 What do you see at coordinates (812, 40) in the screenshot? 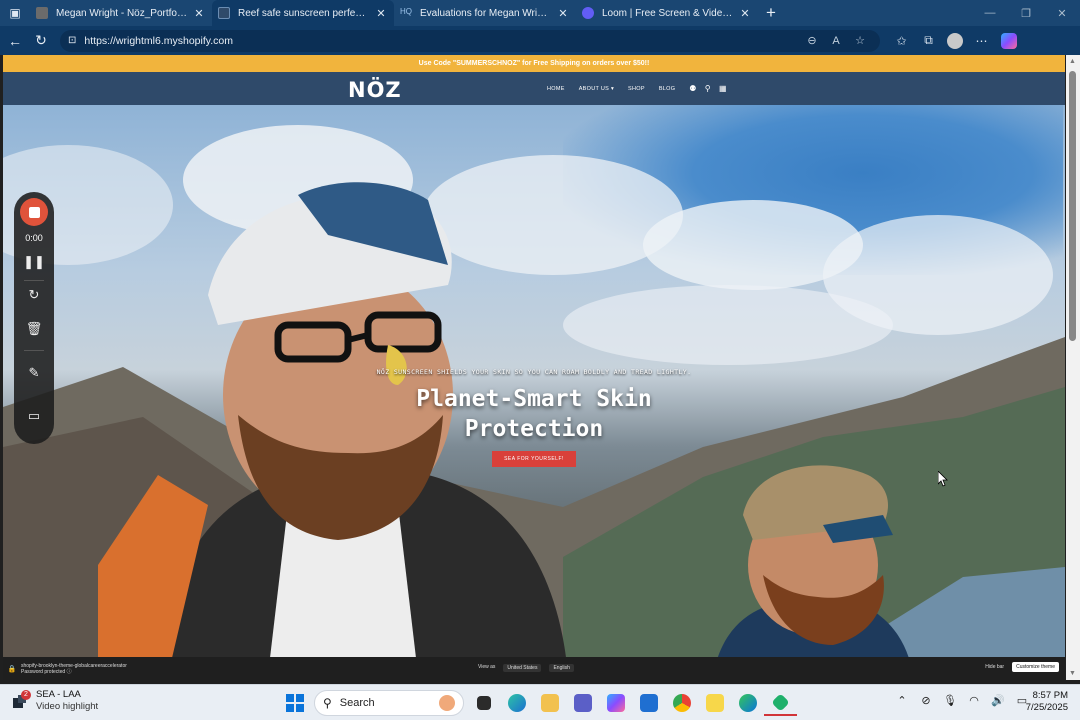
I see `zoom-icon: ⊖` at bounding box center [812, 40].